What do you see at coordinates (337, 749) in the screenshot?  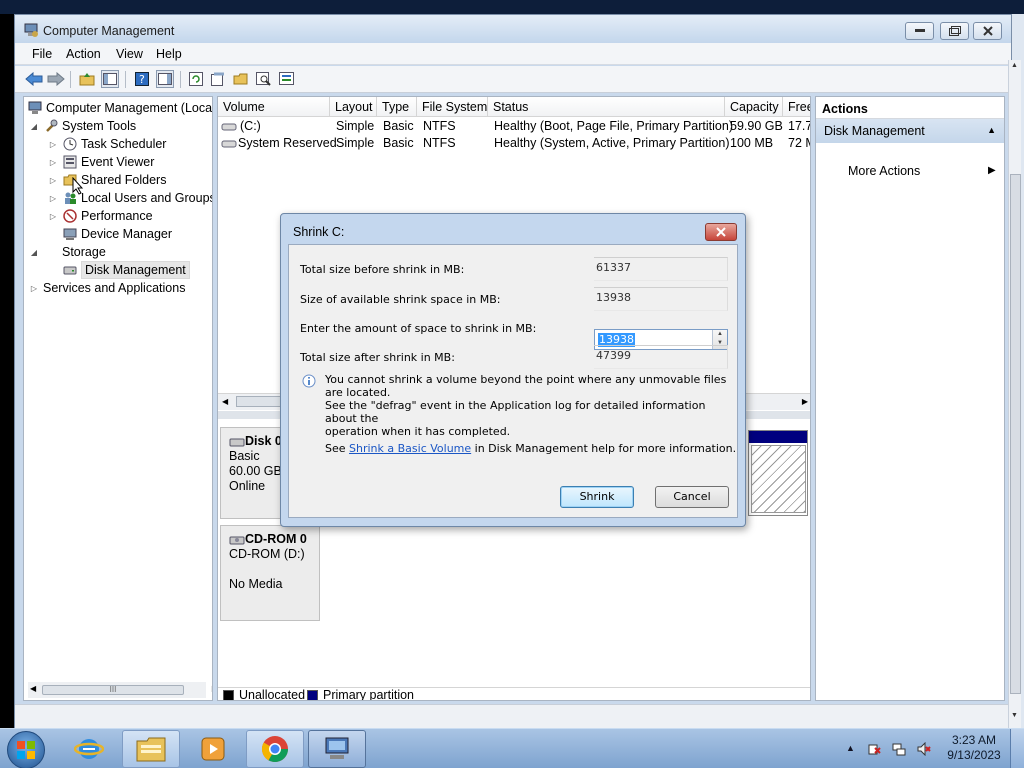 I see `taskbar-computer-management` at bounding box center [337, 749].